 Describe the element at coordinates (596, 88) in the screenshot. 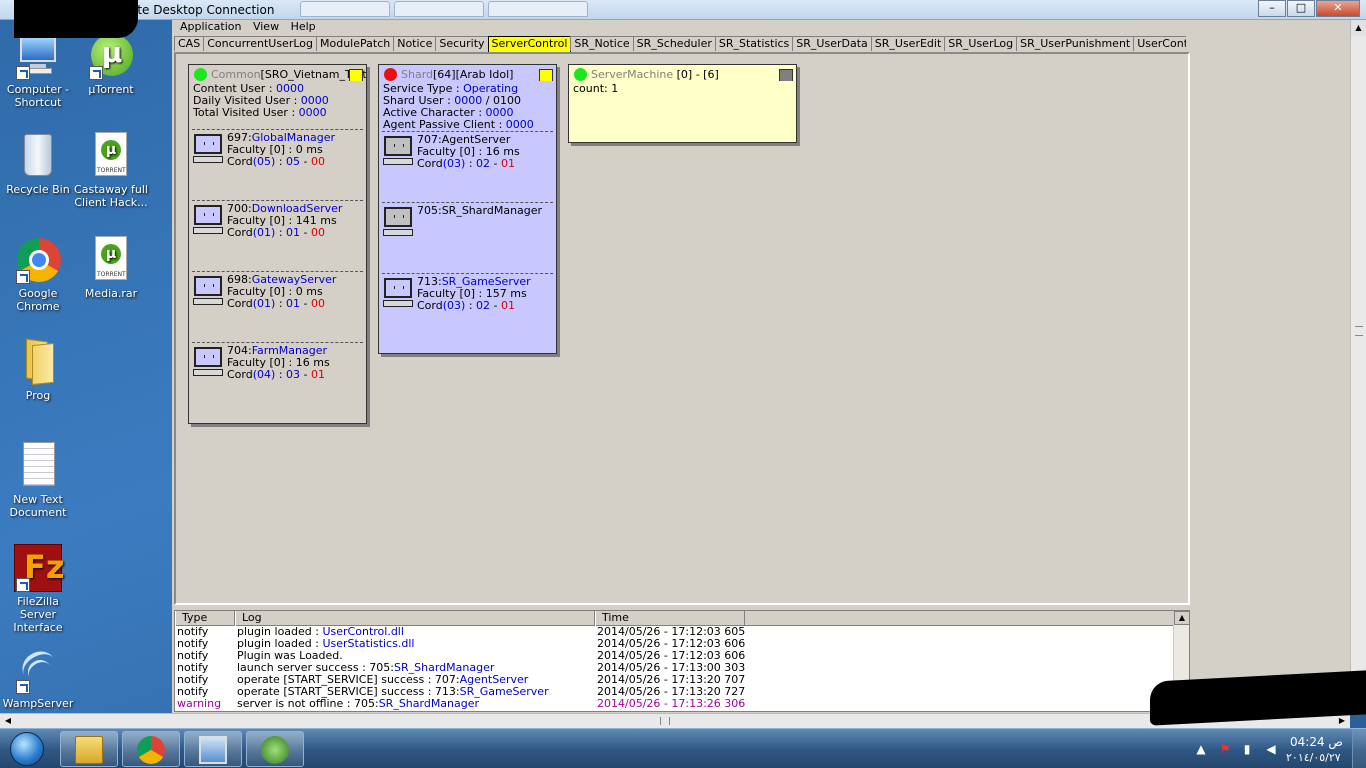

I see `machine-count: count: 1` at that location.